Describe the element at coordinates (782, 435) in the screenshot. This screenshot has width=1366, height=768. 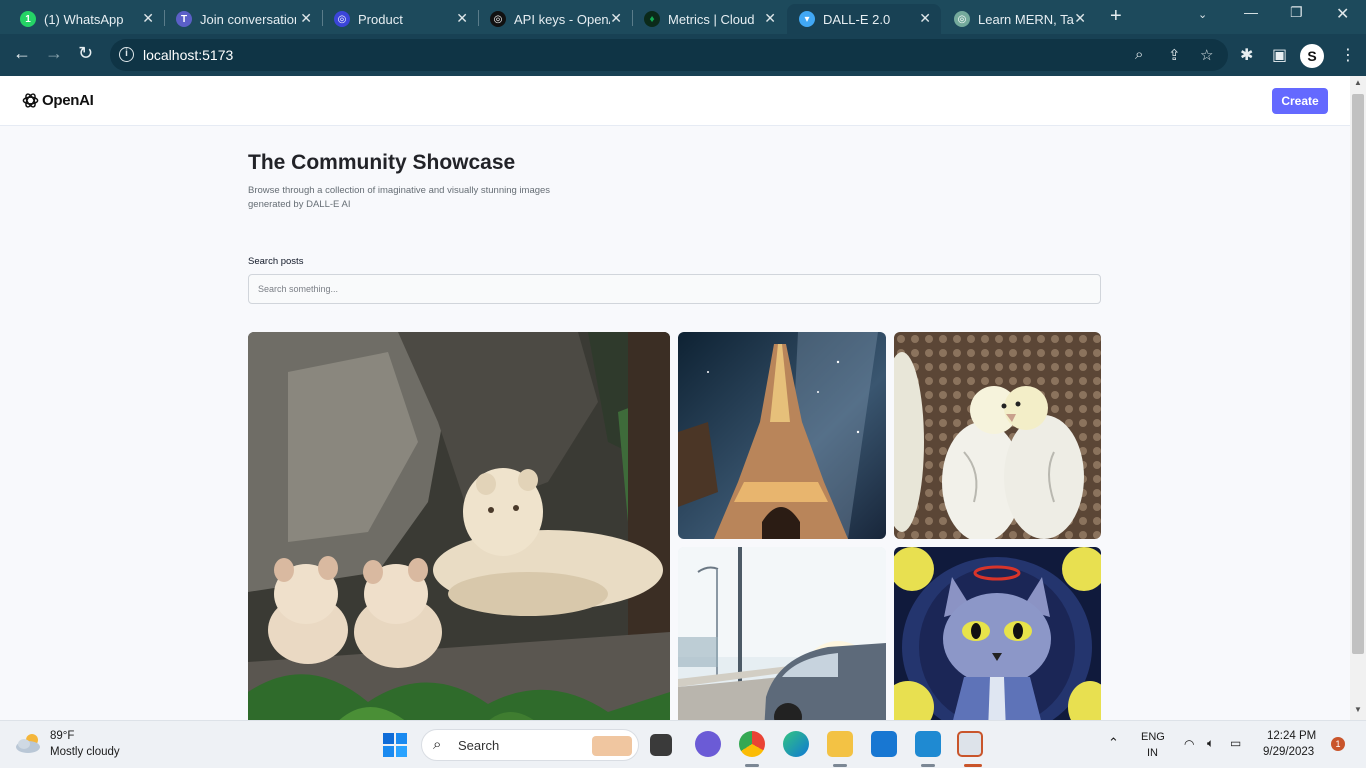
I see `eiffel-tower-image` at that location.